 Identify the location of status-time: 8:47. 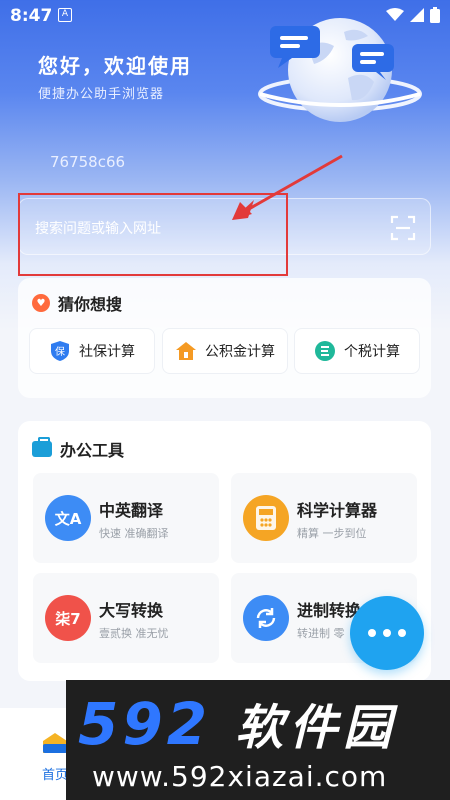
(31, 16).